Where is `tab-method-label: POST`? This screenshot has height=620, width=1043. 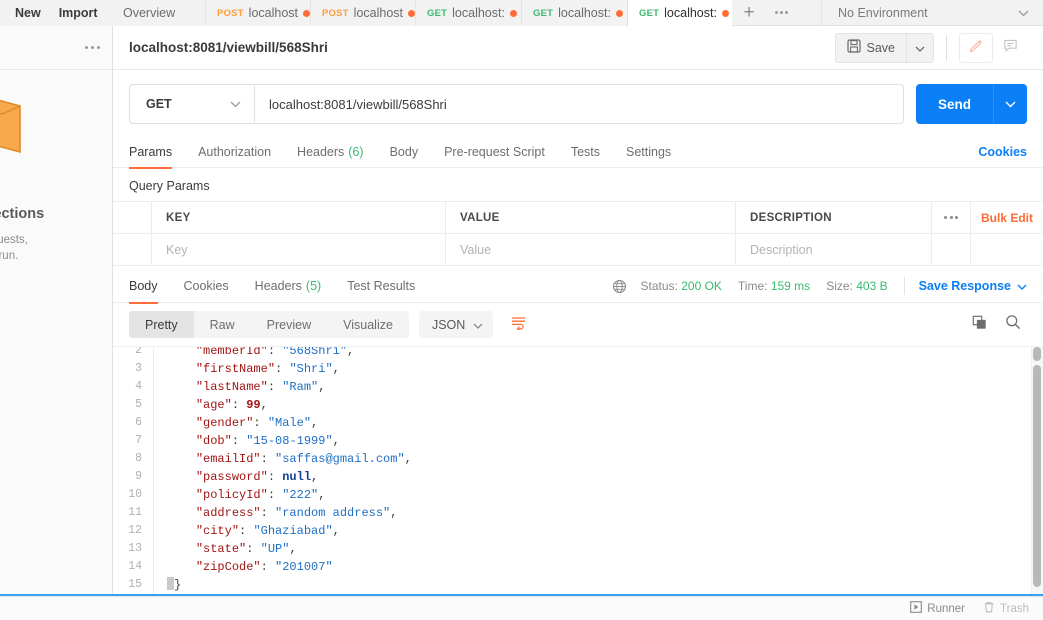 tab-method-label: POST is located at coordinates (335, 13).